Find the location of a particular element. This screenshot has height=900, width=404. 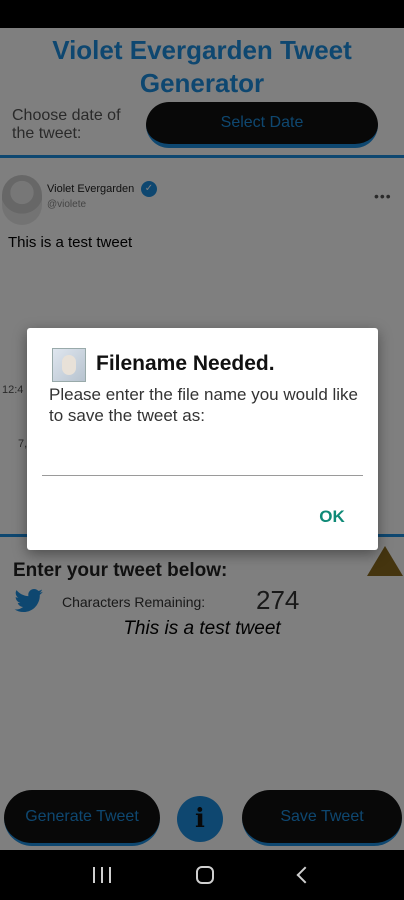

home-icon is located at coordinates (204, 875).